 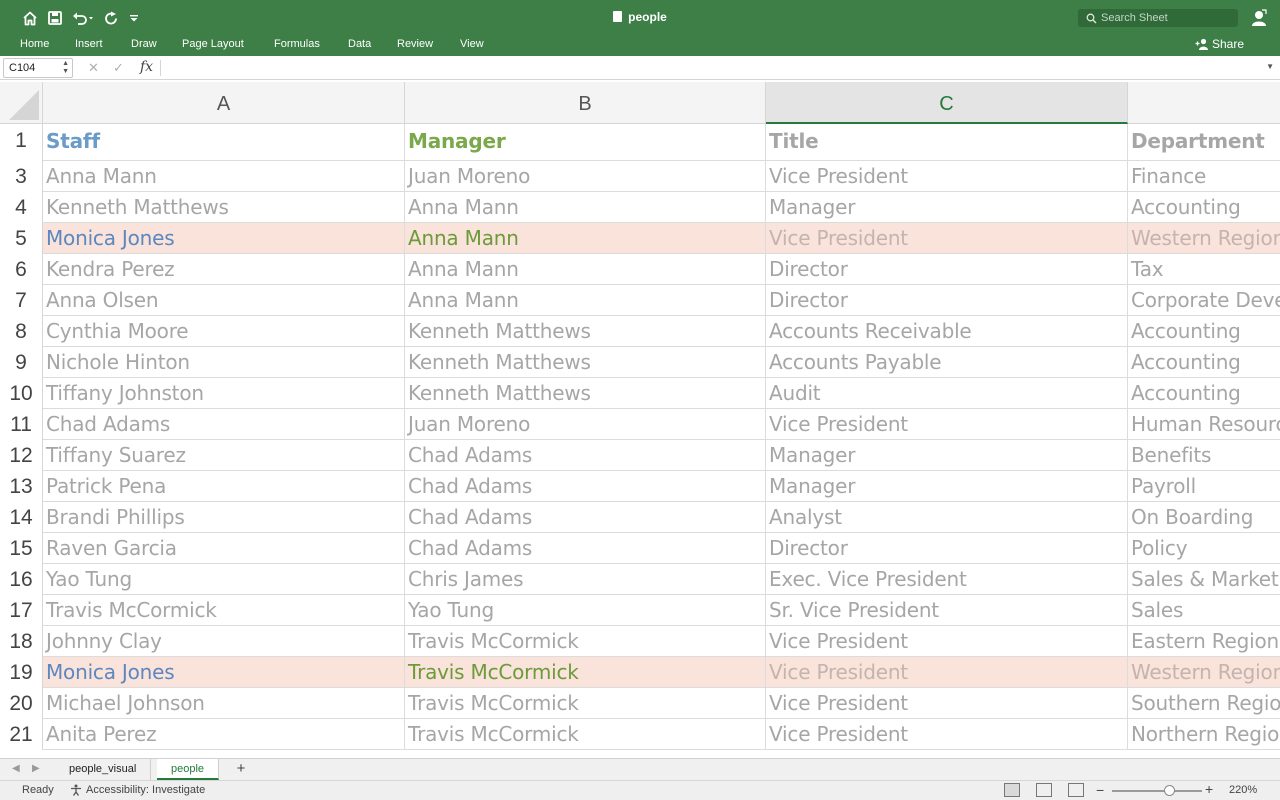 What do you see at coordinates (1044, 790) in the screenshot?
I see `page-layout-view-icon` at bounding box center [1044, 790].